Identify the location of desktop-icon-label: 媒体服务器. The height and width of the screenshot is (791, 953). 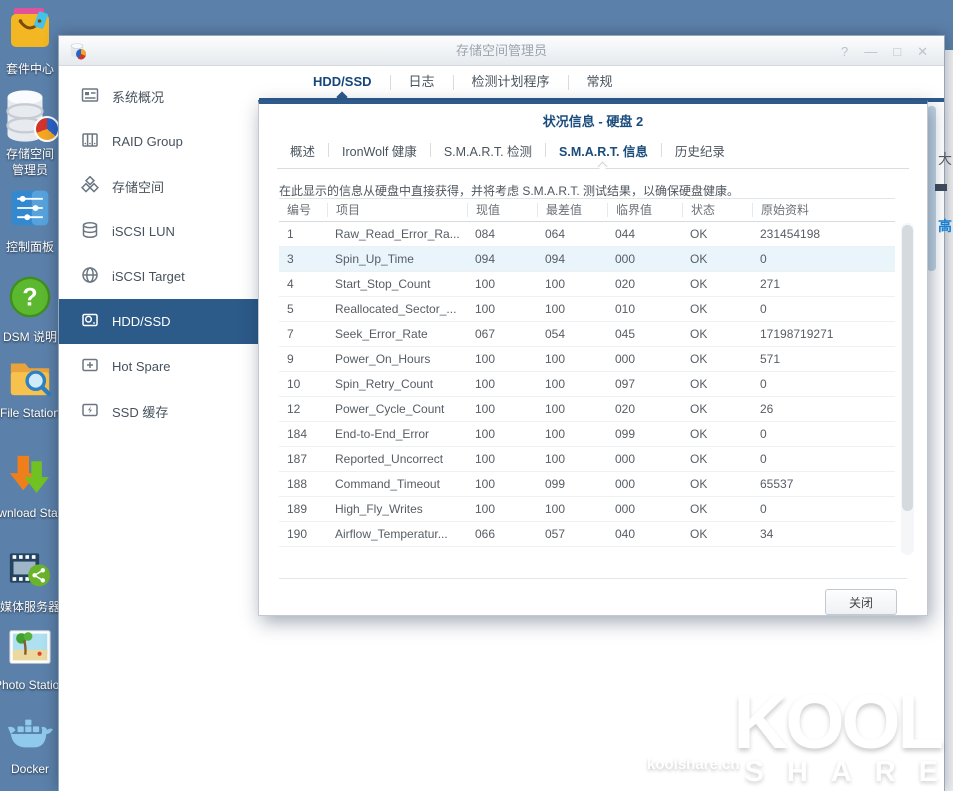
(30, 607).